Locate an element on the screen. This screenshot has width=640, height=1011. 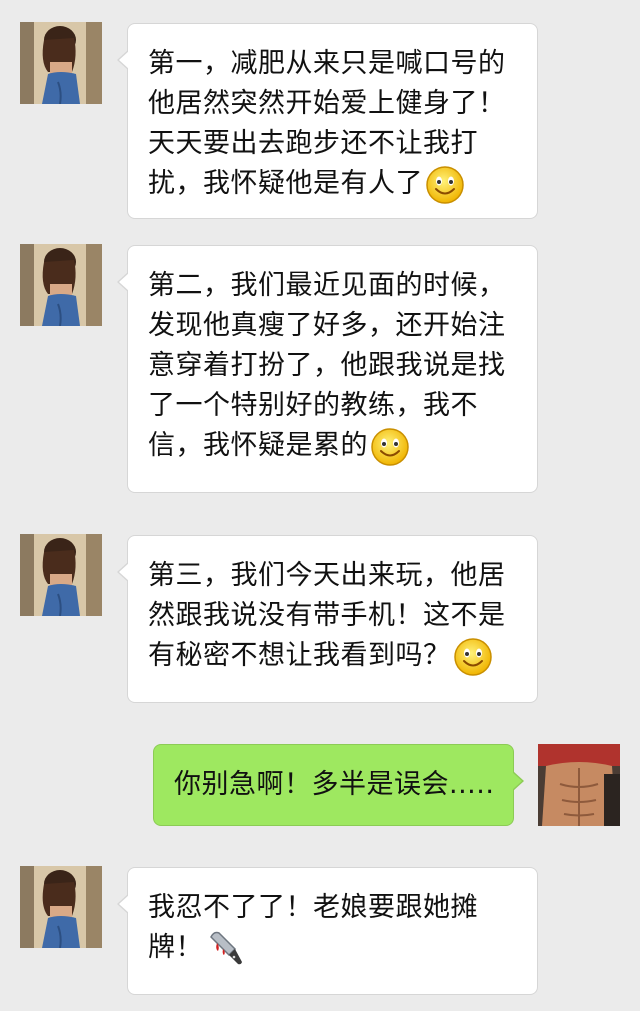
message-line: 他居然突然开始爱上健身了！ is located at coordinates (327, 103).